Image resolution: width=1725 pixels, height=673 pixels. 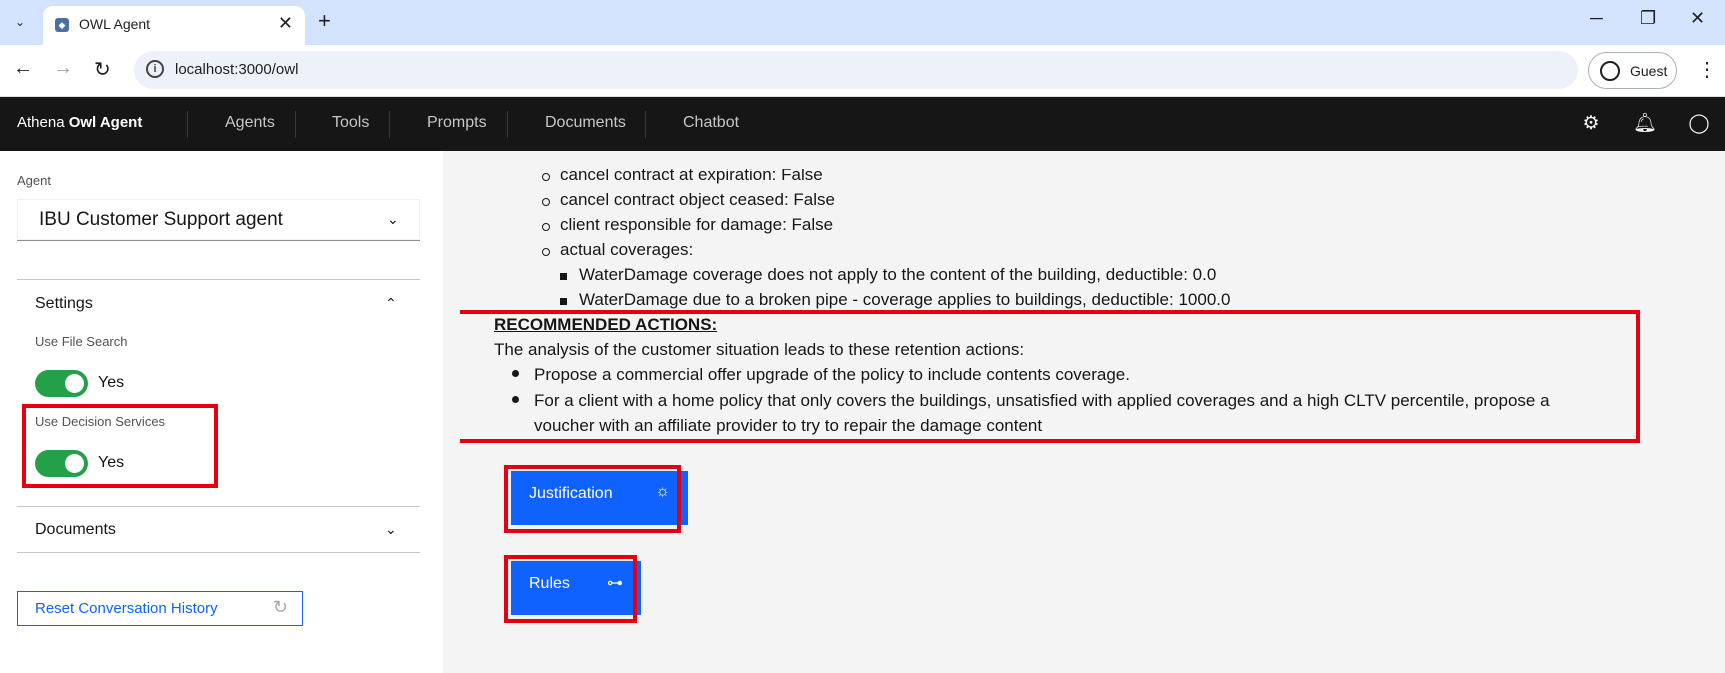 What do you see at coordinates (23, 68) in the screenshot?
I see `back-icon: ←` at bounding box center [23, 68].